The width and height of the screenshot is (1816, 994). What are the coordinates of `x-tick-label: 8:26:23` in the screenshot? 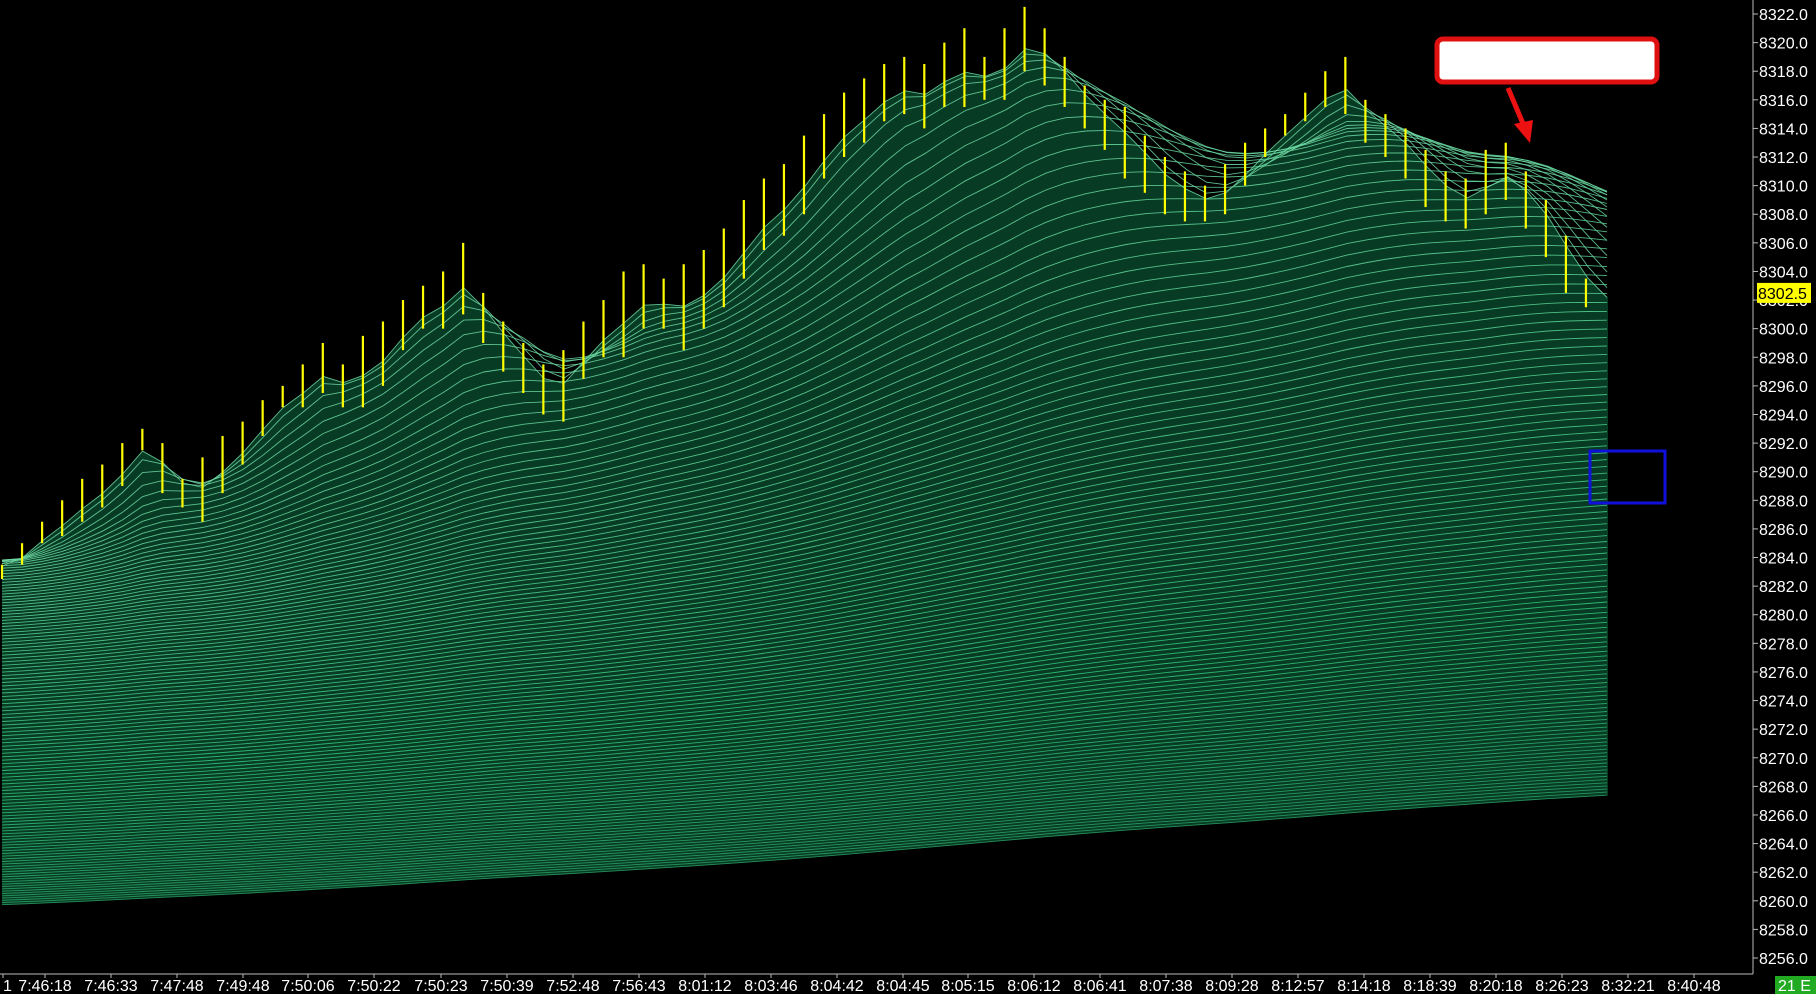 It's located at (1561, 986).